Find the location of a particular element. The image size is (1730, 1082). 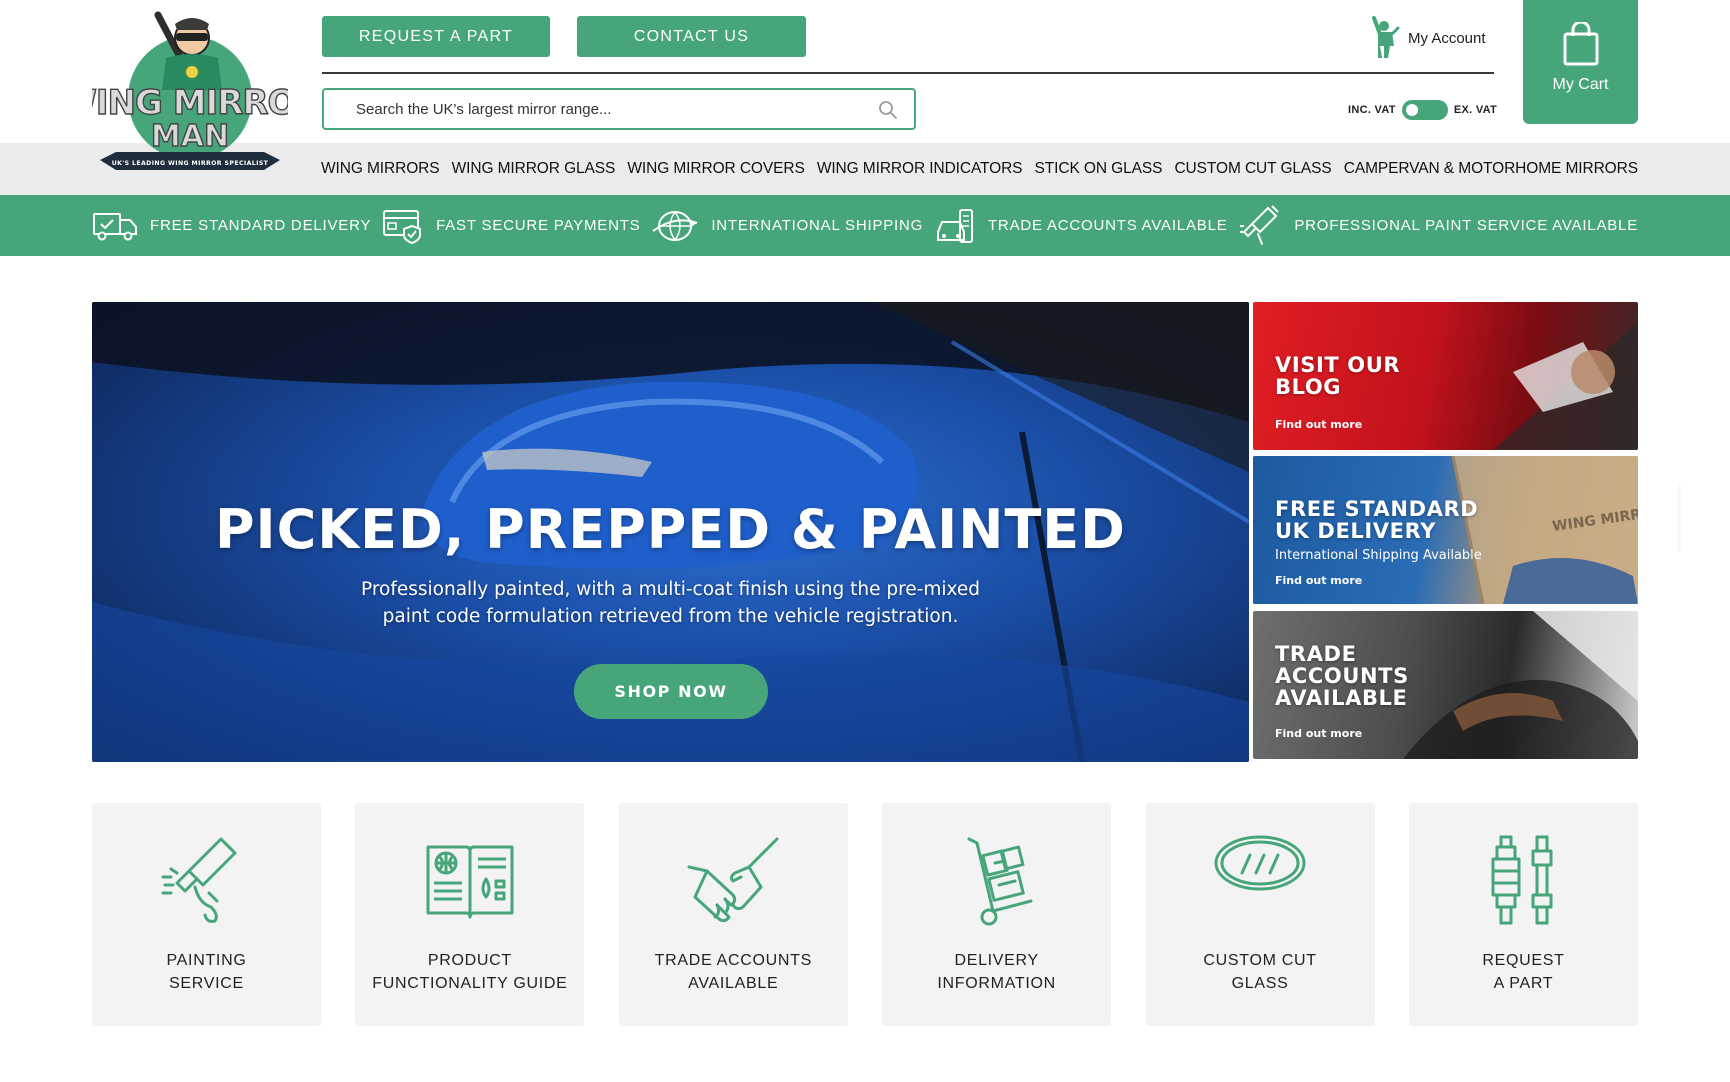

nav-item-campervan-motorhome-mirrors: CAMPERVAN & MOTORHOME MIRRORS is located at coordinates (1491, 169).